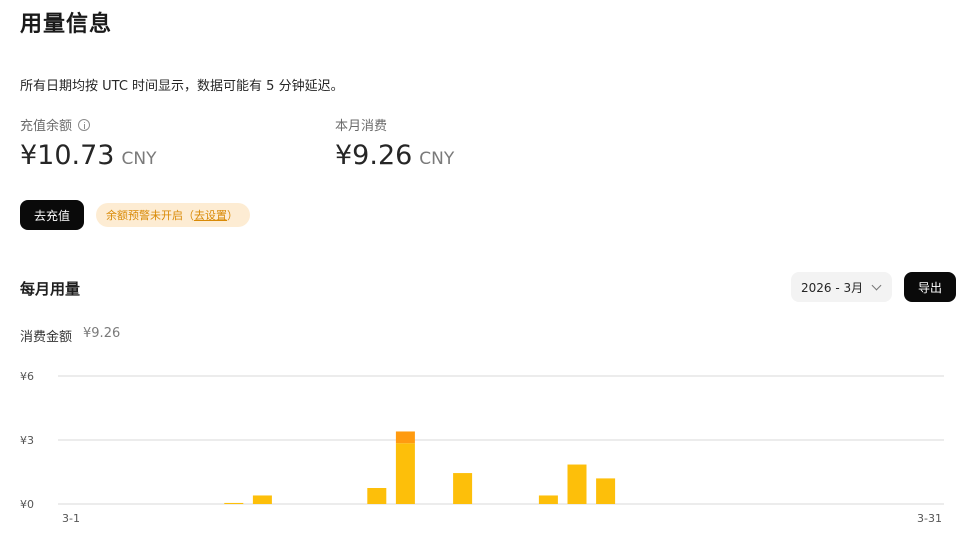  What do you see at coordinates (27, 504) in the screenshot?
I see `y-tick-label: ¥0` at bounding box center [27, 504].